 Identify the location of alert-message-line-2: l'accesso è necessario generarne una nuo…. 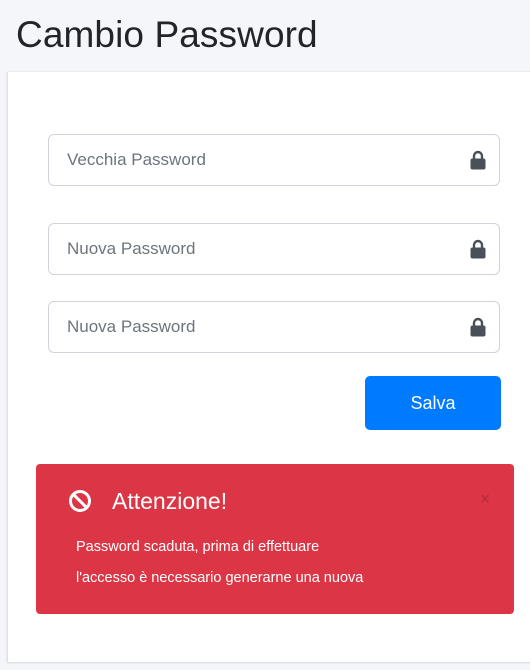
(220, 578).